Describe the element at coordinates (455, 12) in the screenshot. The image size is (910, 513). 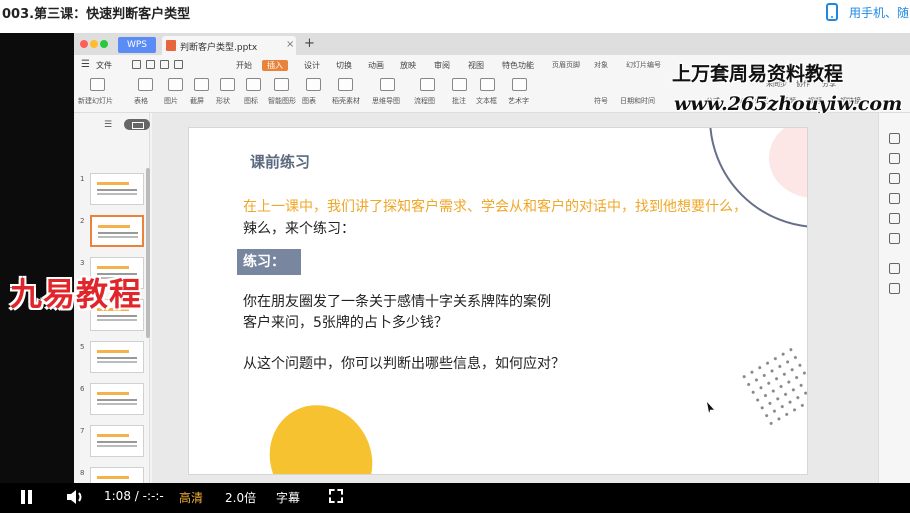
I see `page-header: 003.第三课：快速判断客户类型 用手机、随` at that location.